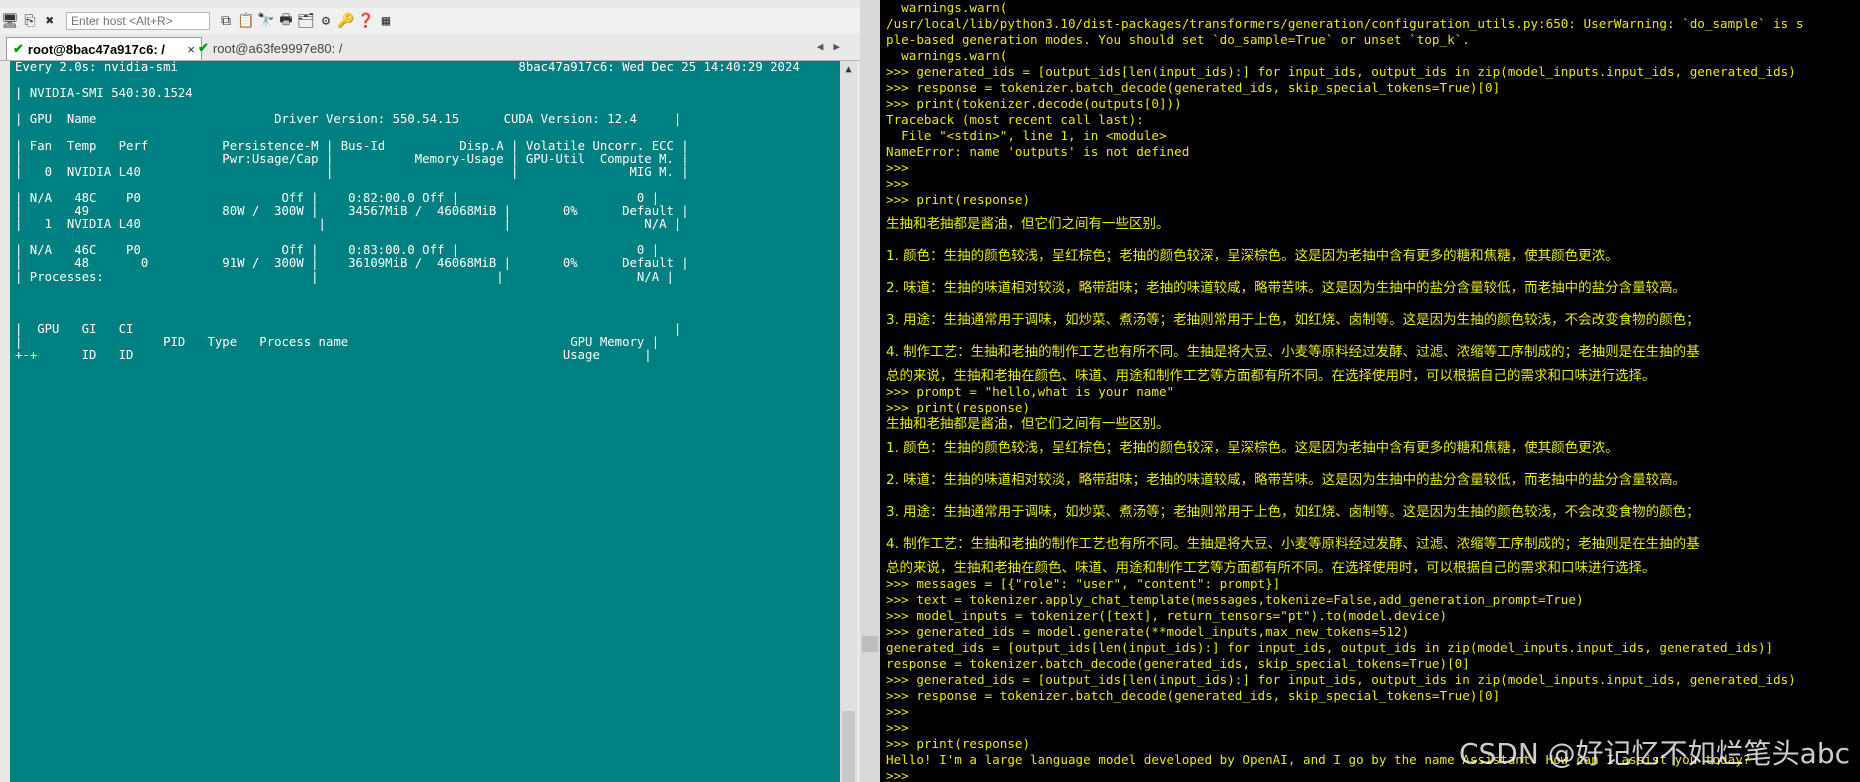 The width and height of the screenshot is (1860, 782). What do you see at coordinates (226, 21) in the screenshot?
I see `copy-icon: ⧉` at bounding box center [226, 21].